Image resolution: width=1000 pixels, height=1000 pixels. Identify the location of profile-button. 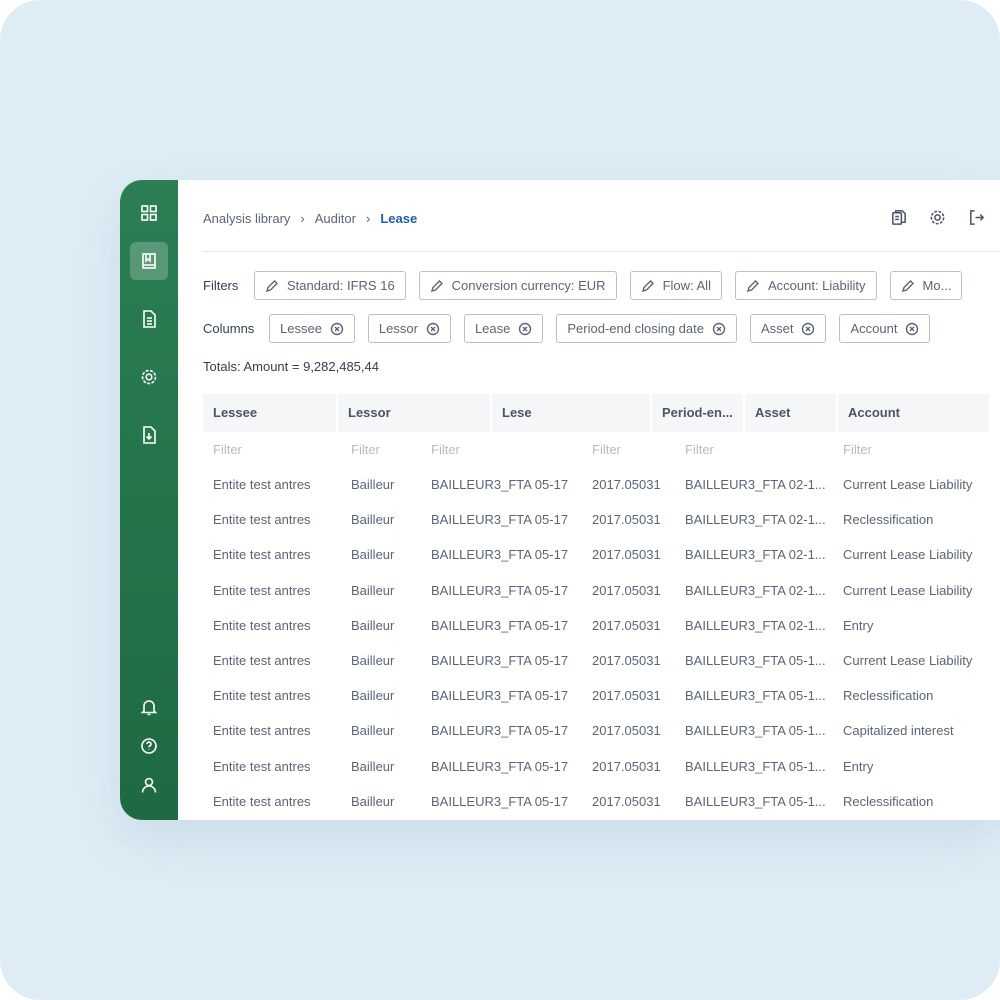
(149, 785).